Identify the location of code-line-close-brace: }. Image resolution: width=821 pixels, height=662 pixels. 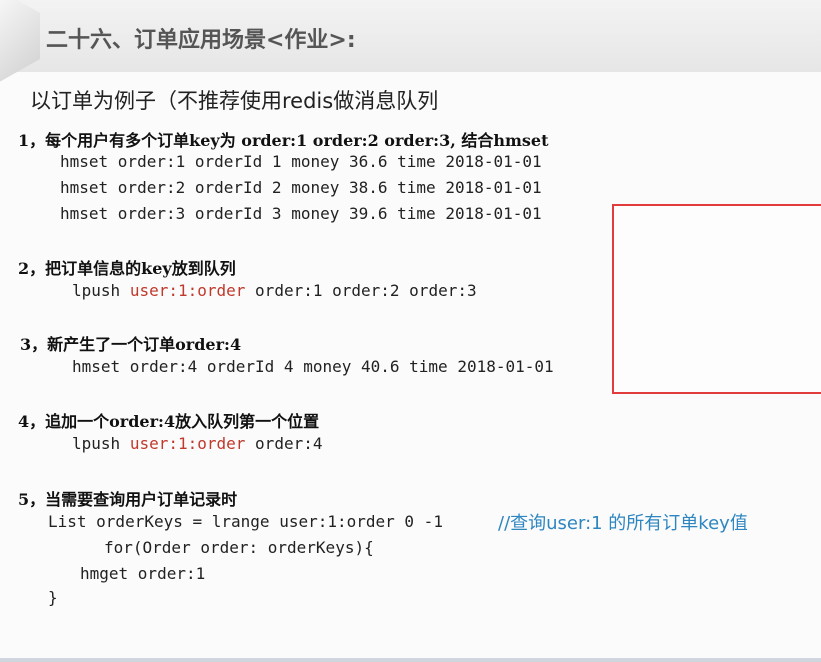
(53, 597).